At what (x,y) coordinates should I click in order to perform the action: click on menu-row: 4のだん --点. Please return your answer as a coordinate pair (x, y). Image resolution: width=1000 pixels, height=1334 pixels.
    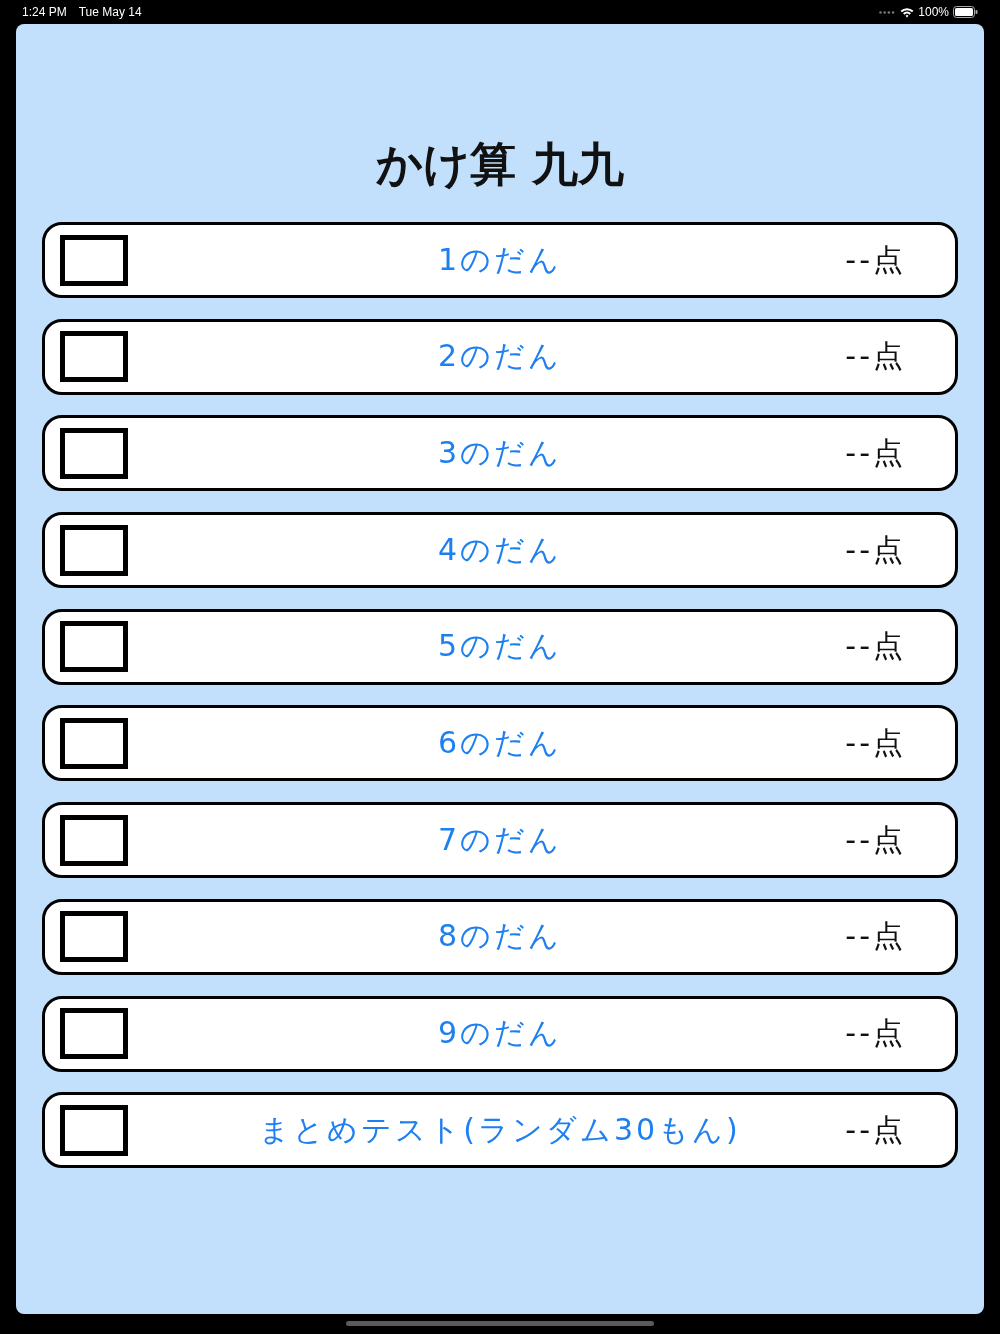
    Looking at the image, I should click on (500, 550).